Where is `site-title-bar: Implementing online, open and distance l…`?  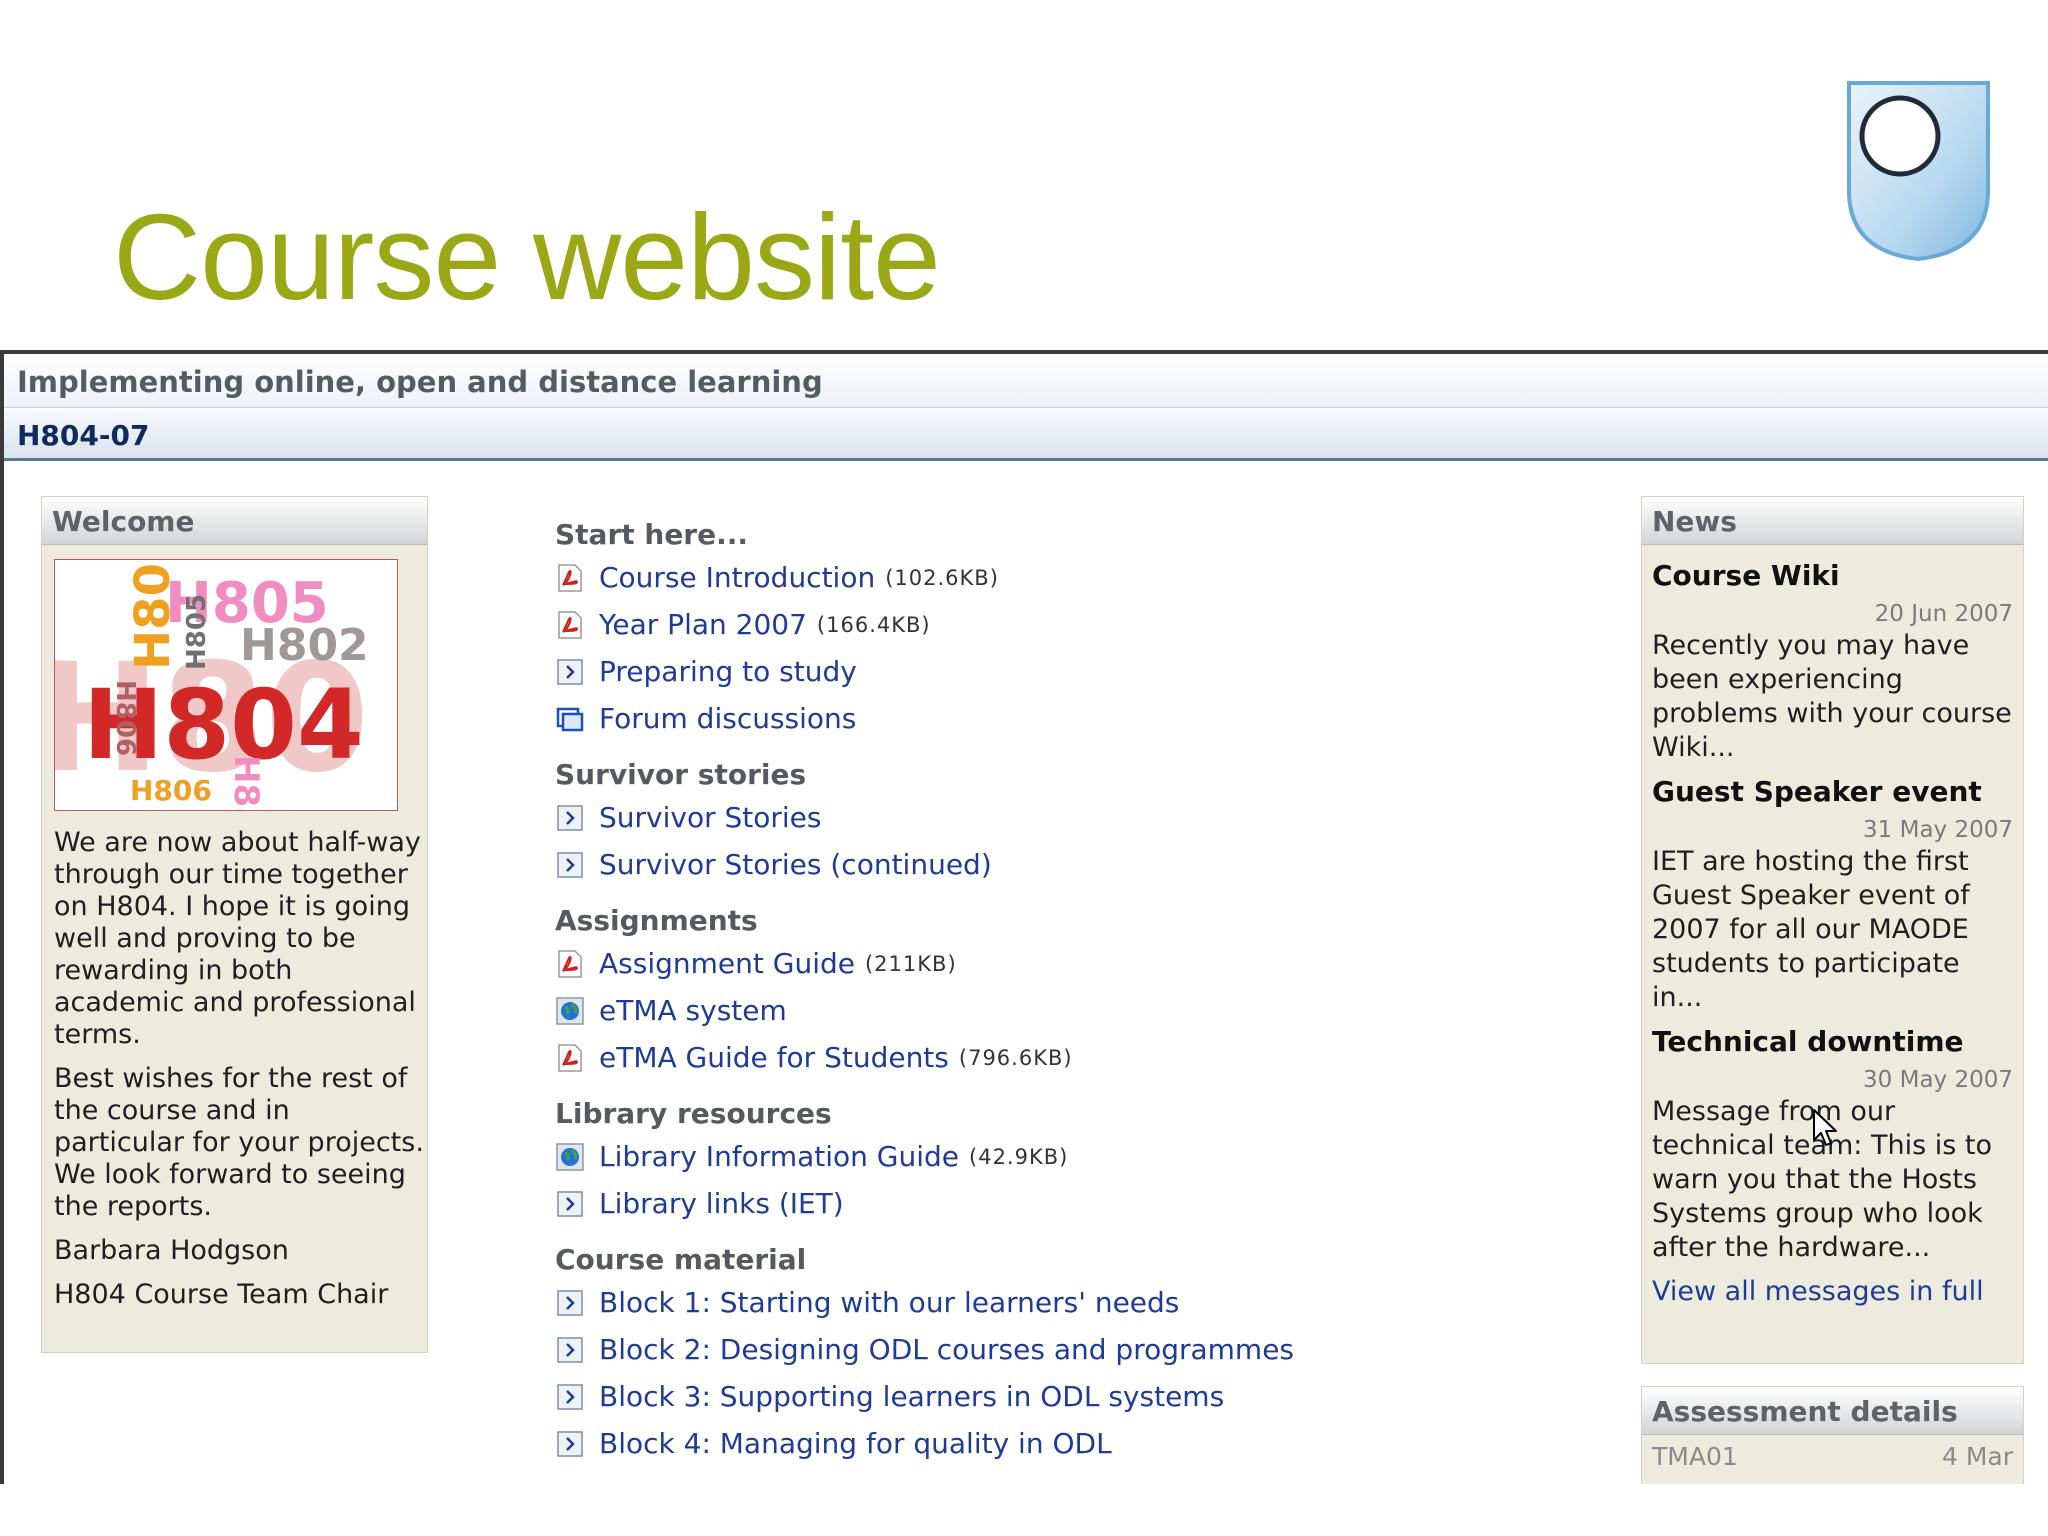
site-title-bar: Implementing online, open and distance l… is located at coordinates (1026, 381).